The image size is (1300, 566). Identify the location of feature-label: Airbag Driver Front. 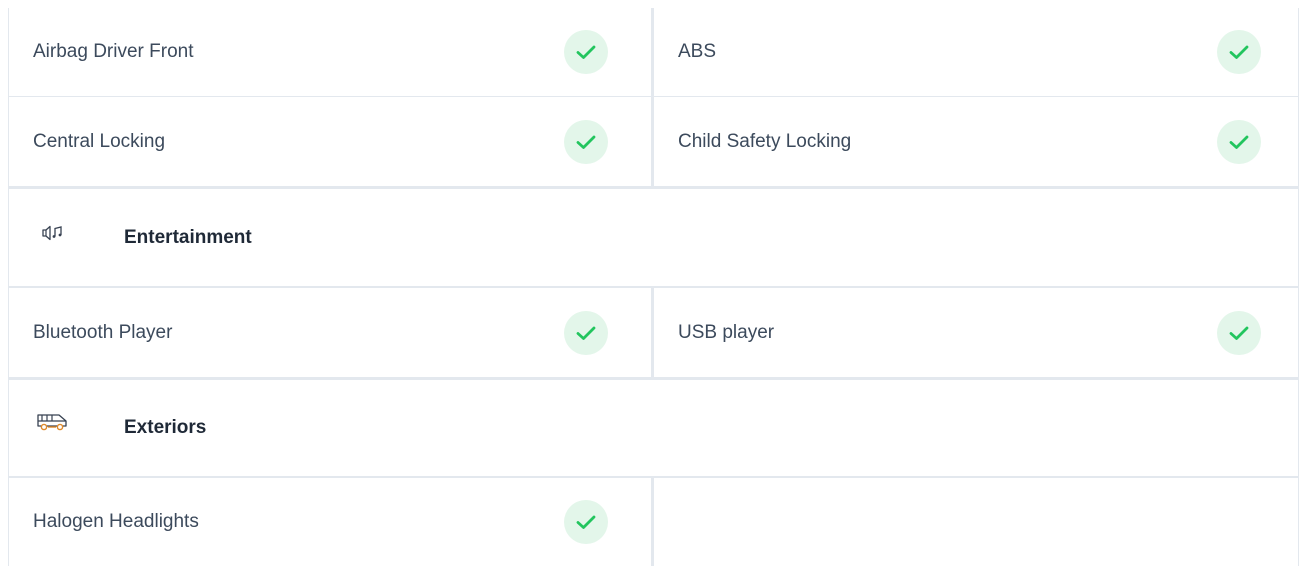
(113, 51).